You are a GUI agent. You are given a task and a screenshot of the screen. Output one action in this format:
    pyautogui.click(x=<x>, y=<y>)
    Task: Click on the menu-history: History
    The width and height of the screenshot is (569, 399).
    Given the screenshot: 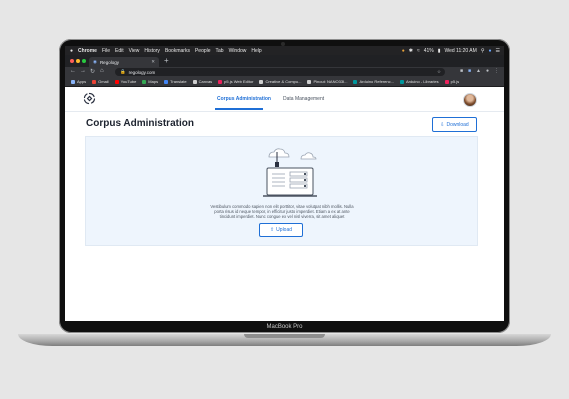 What is the action you would take?
    pyautogui.click(x=152, y=51)
    